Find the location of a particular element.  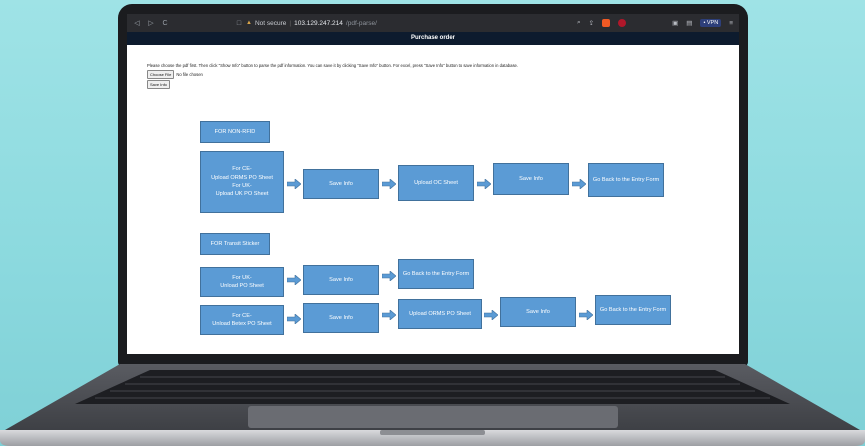

save-info-label-1: Save Info is located at coordinates (341, 183).